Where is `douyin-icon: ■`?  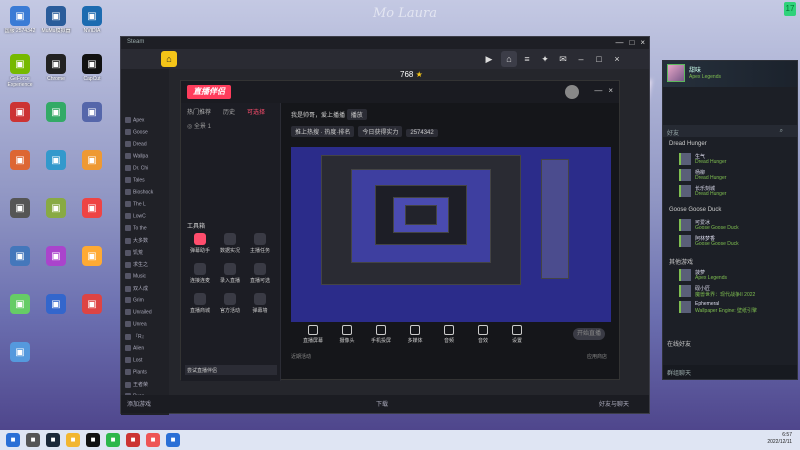 douyin-icon: ■ is located at coordinates (93, 440).